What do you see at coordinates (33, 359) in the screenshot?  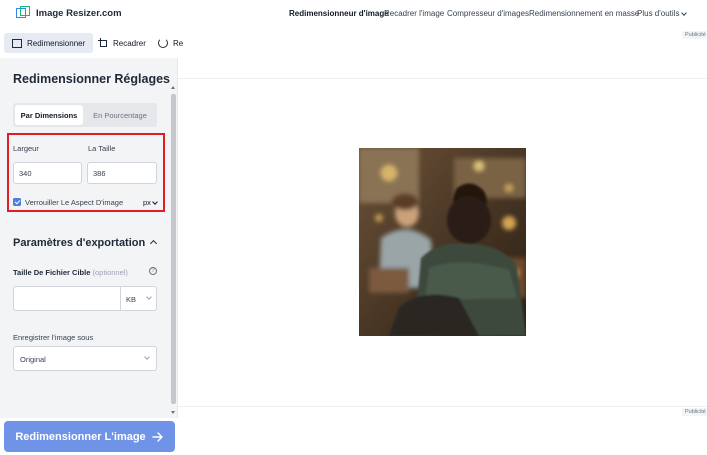 I see `save-as-value: Original` at bounding box center [33, 359].